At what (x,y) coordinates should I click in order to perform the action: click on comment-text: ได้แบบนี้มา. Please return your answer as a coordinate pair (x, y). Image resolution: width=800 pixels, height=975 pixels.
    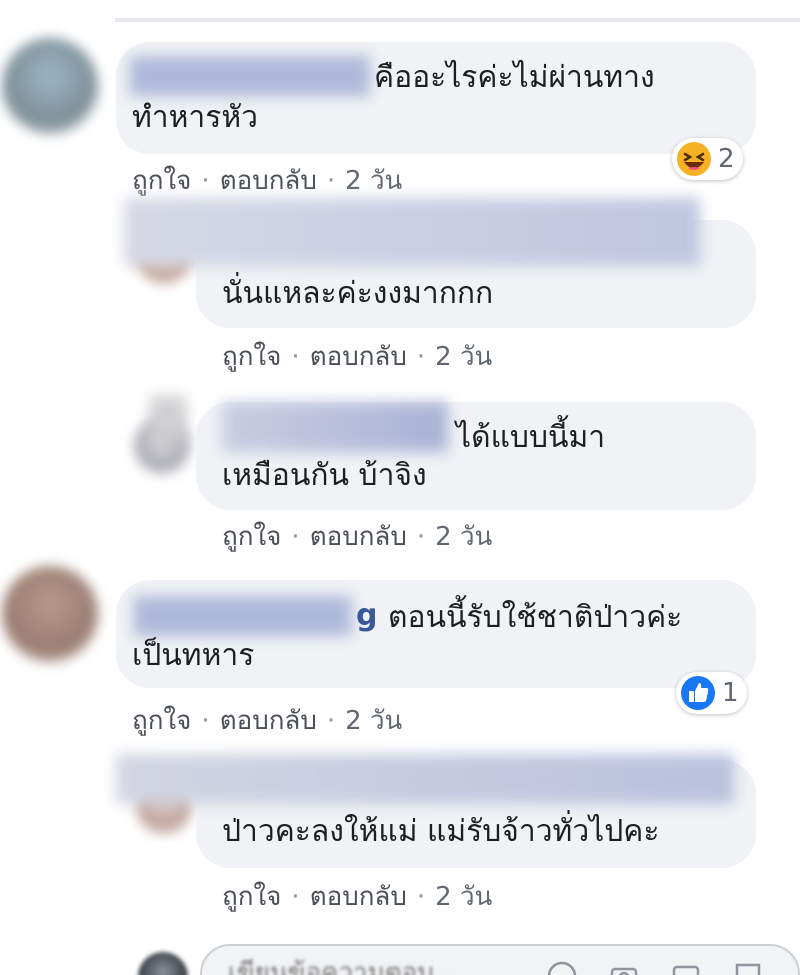
    Looking at the image, I should click on (531, 437).